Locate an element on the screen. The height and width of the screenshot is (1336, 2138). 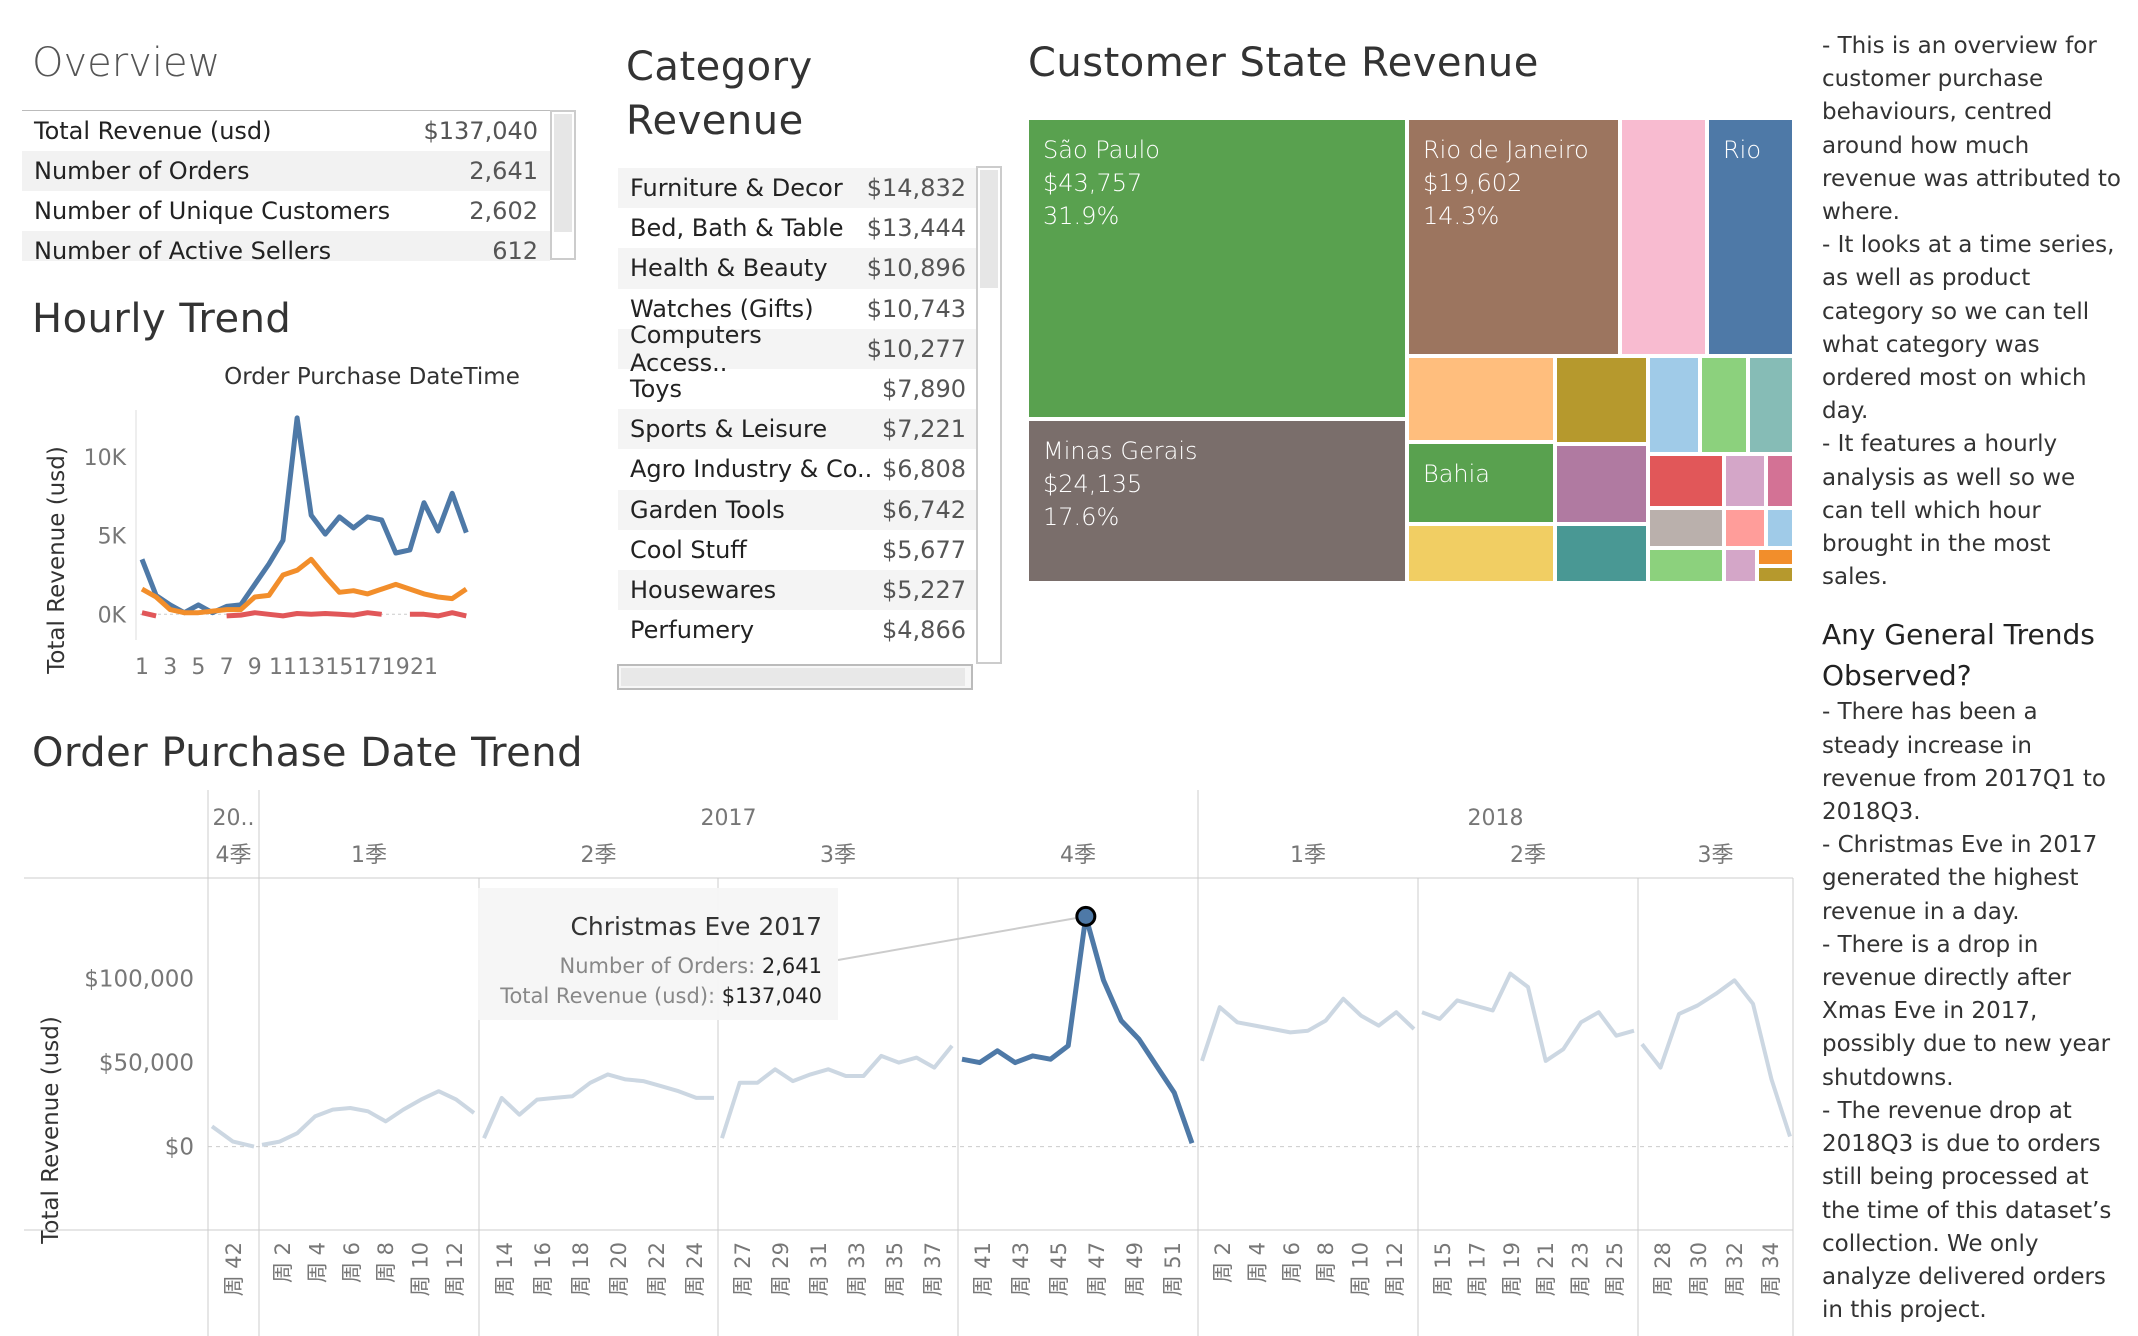
state-title: Customer State Revenue is located at coordinates (1283, 63).